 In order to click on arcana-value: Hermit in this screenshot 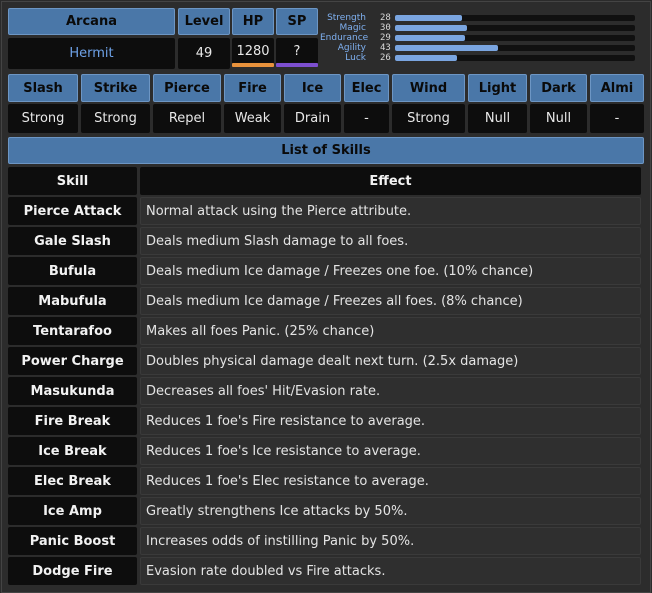, I will do `click(91, 53)`.